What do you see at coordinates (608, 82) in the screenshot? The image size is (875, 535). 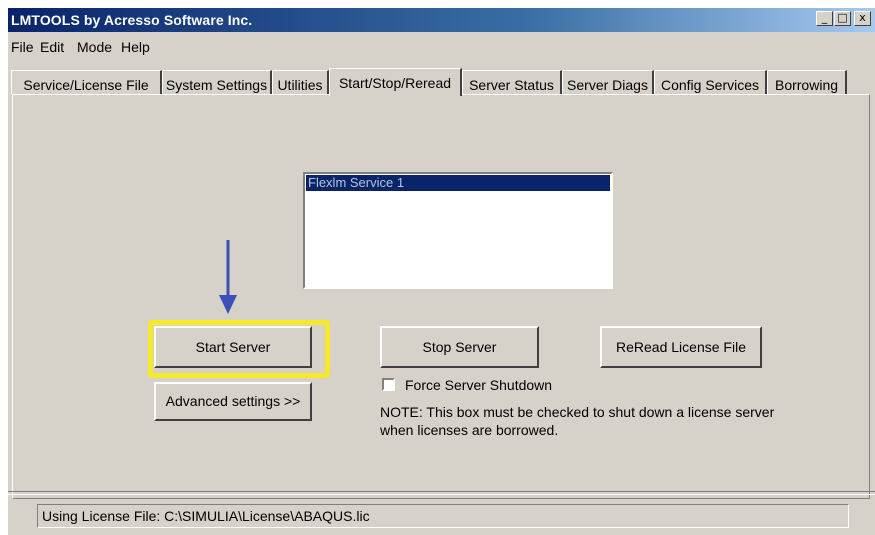 I see `tab-server-diags: Server Diags` at bounding box center [608, 82].